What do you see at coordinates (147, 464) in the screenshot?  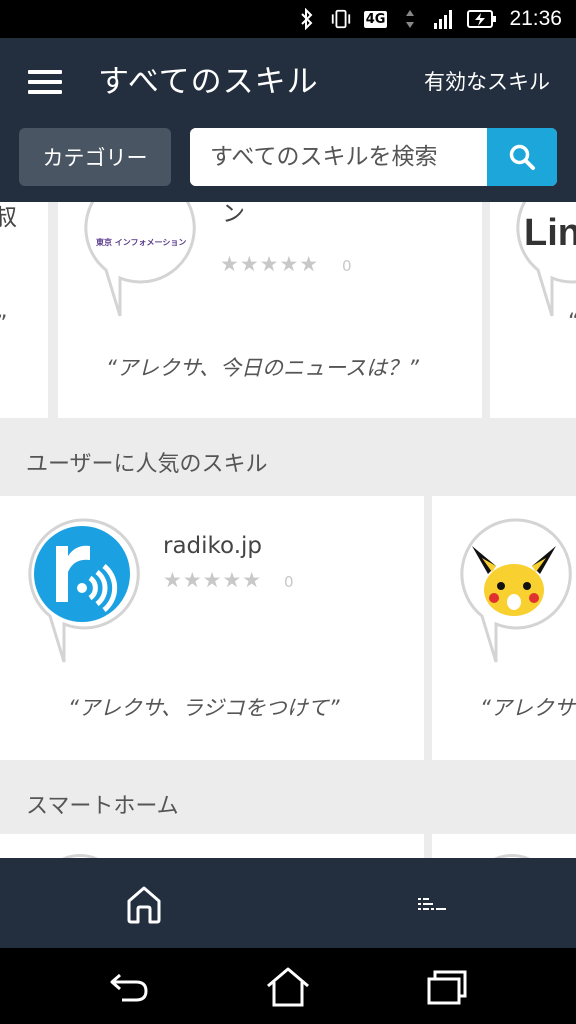 I see `section-title-popular: ユーザーに人気のスキル` at bounding box center [147, 464].